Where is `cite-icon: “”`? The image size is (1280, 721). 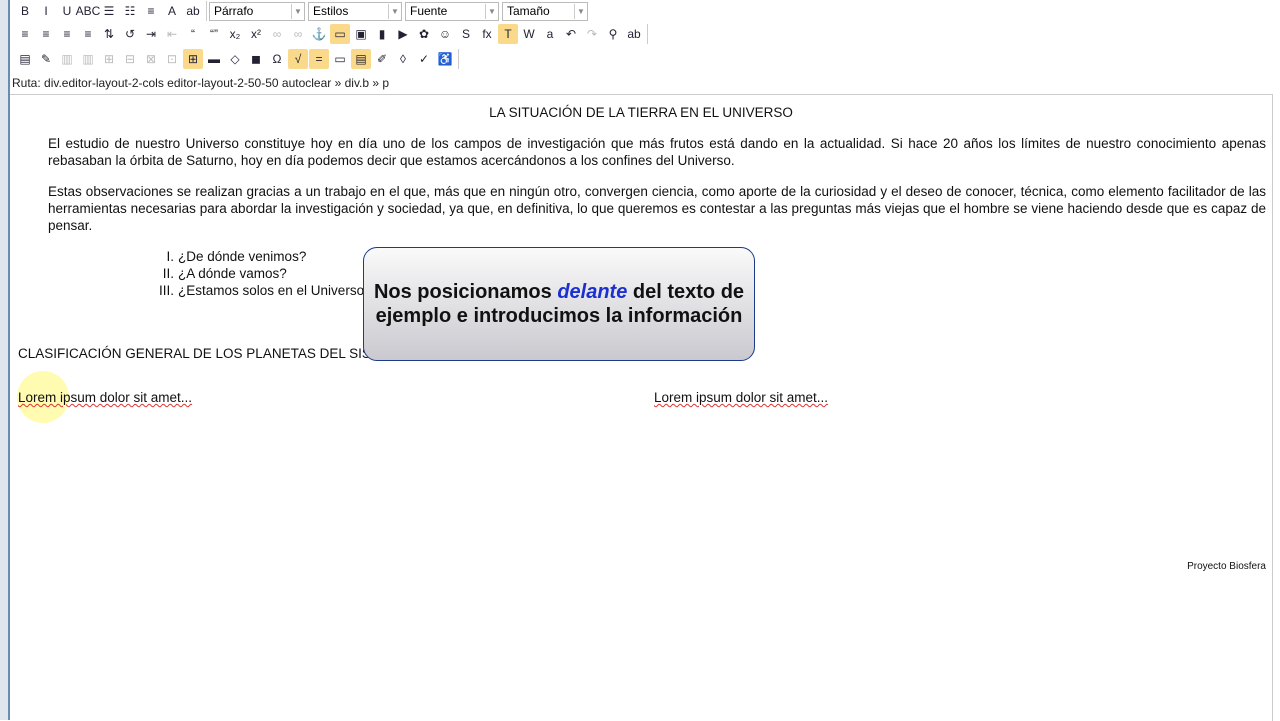 cite-icon: “” is located at coordinates (214, 34).